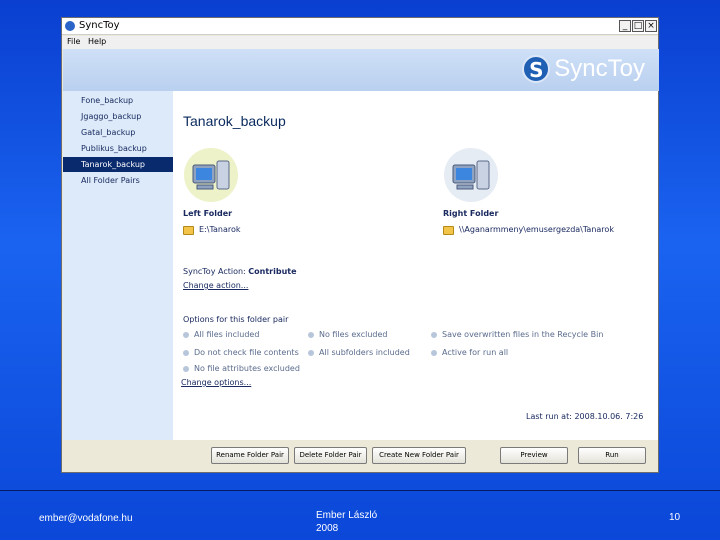  Describe the element at coordinates (675, 517) in the screenshot. I see `slide-page-number: 10` at that location.